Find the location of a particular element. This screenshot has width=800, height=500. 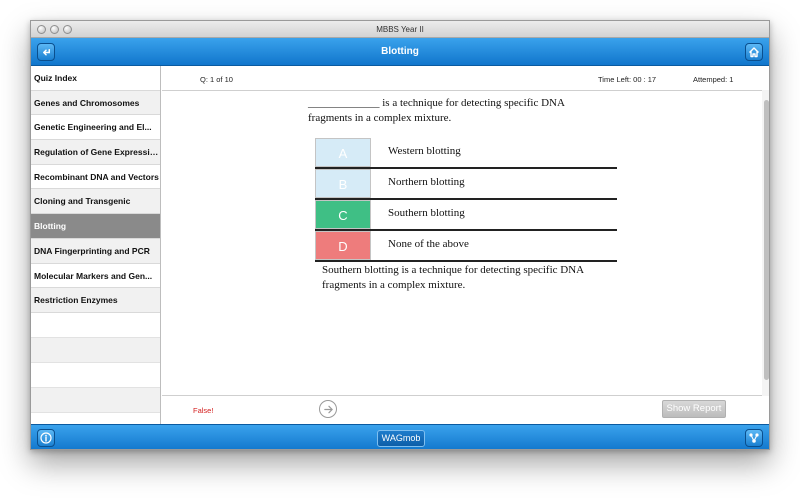

close-window-button is located at coordinates (41, 29).